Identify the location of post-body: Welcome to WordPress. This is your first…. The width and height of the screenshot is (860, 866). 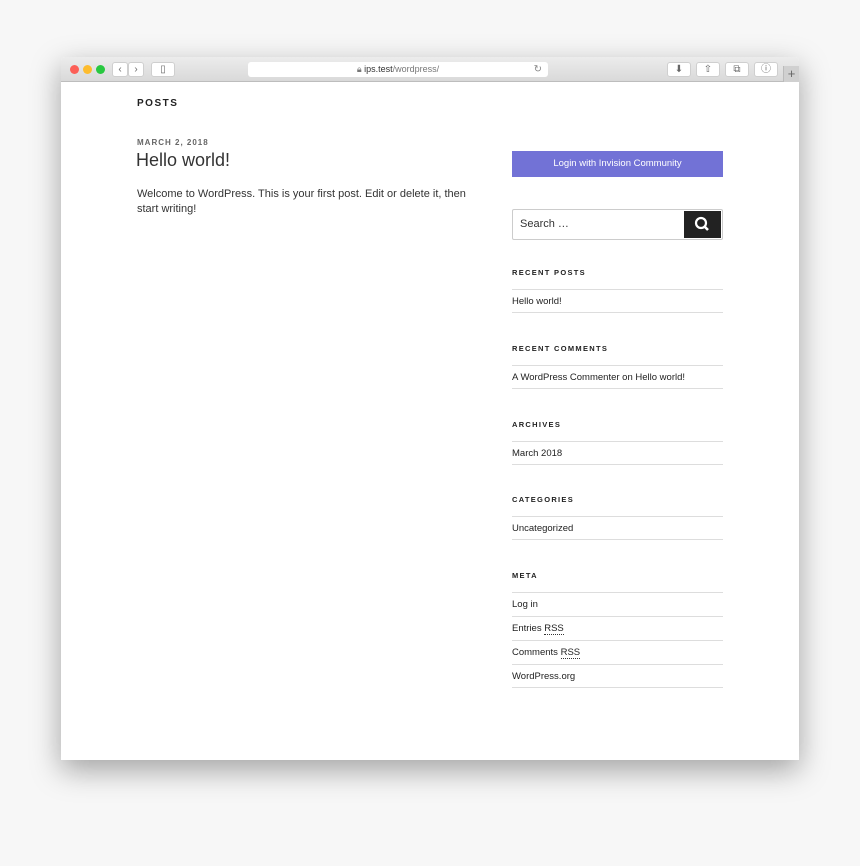
(301, 201).